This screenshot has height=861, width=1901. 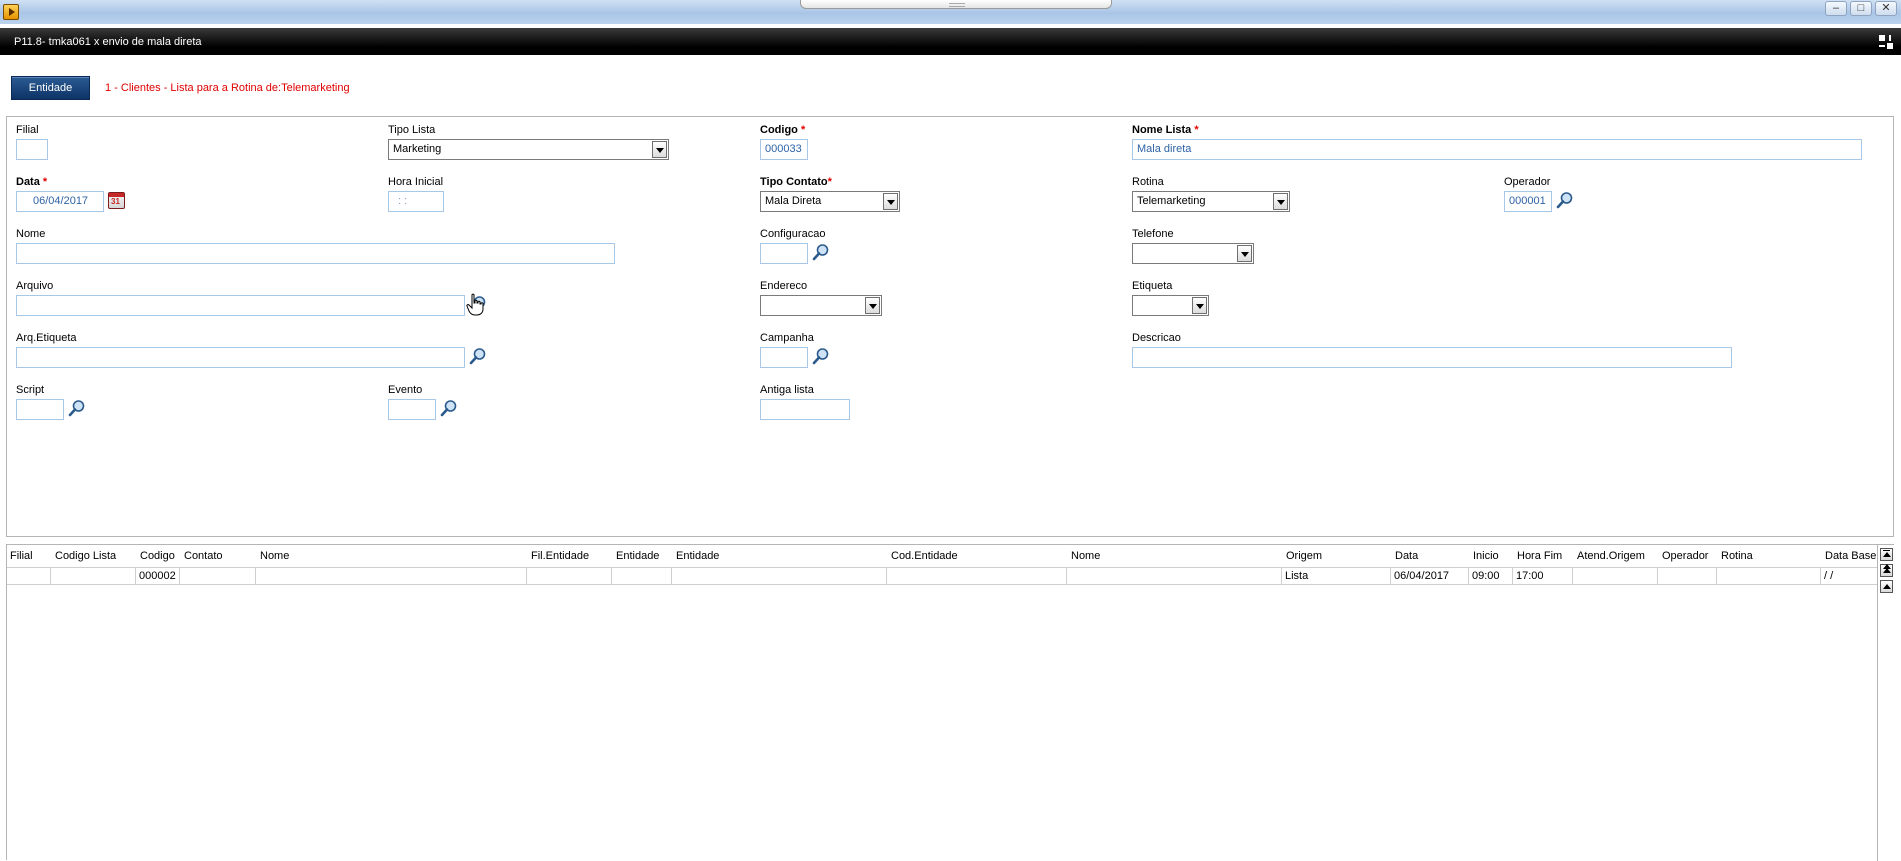 What do you see at coordinates (1493, 556) in the screenshot?
I see `grid-col-inicio: Inicio` at bounding box center [1493, 556].